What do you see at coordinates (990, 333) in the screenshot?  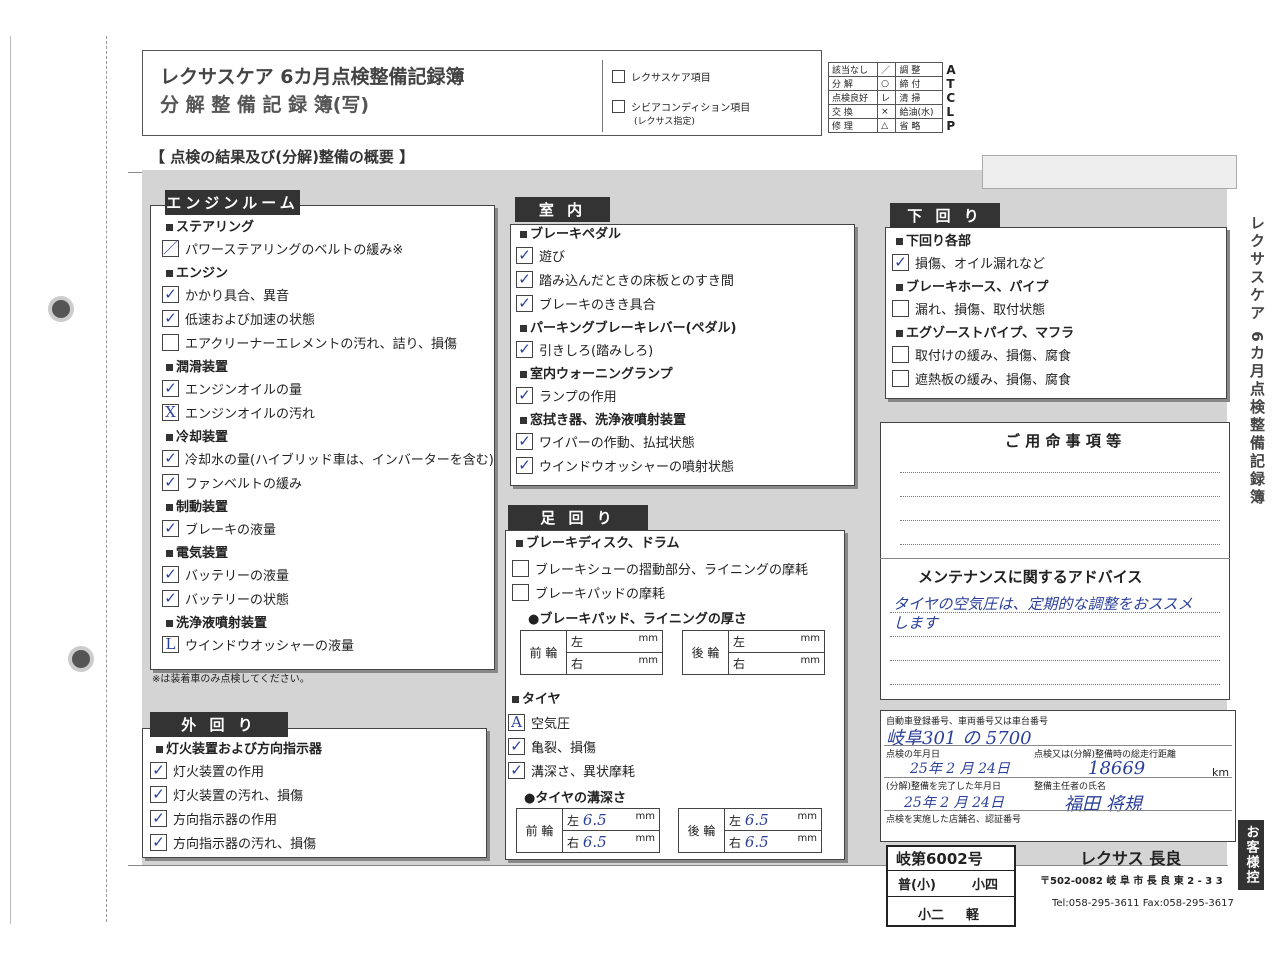 I see `group-label: エグゾーストパイプ、マフラ` at bounding box center [990, 333].